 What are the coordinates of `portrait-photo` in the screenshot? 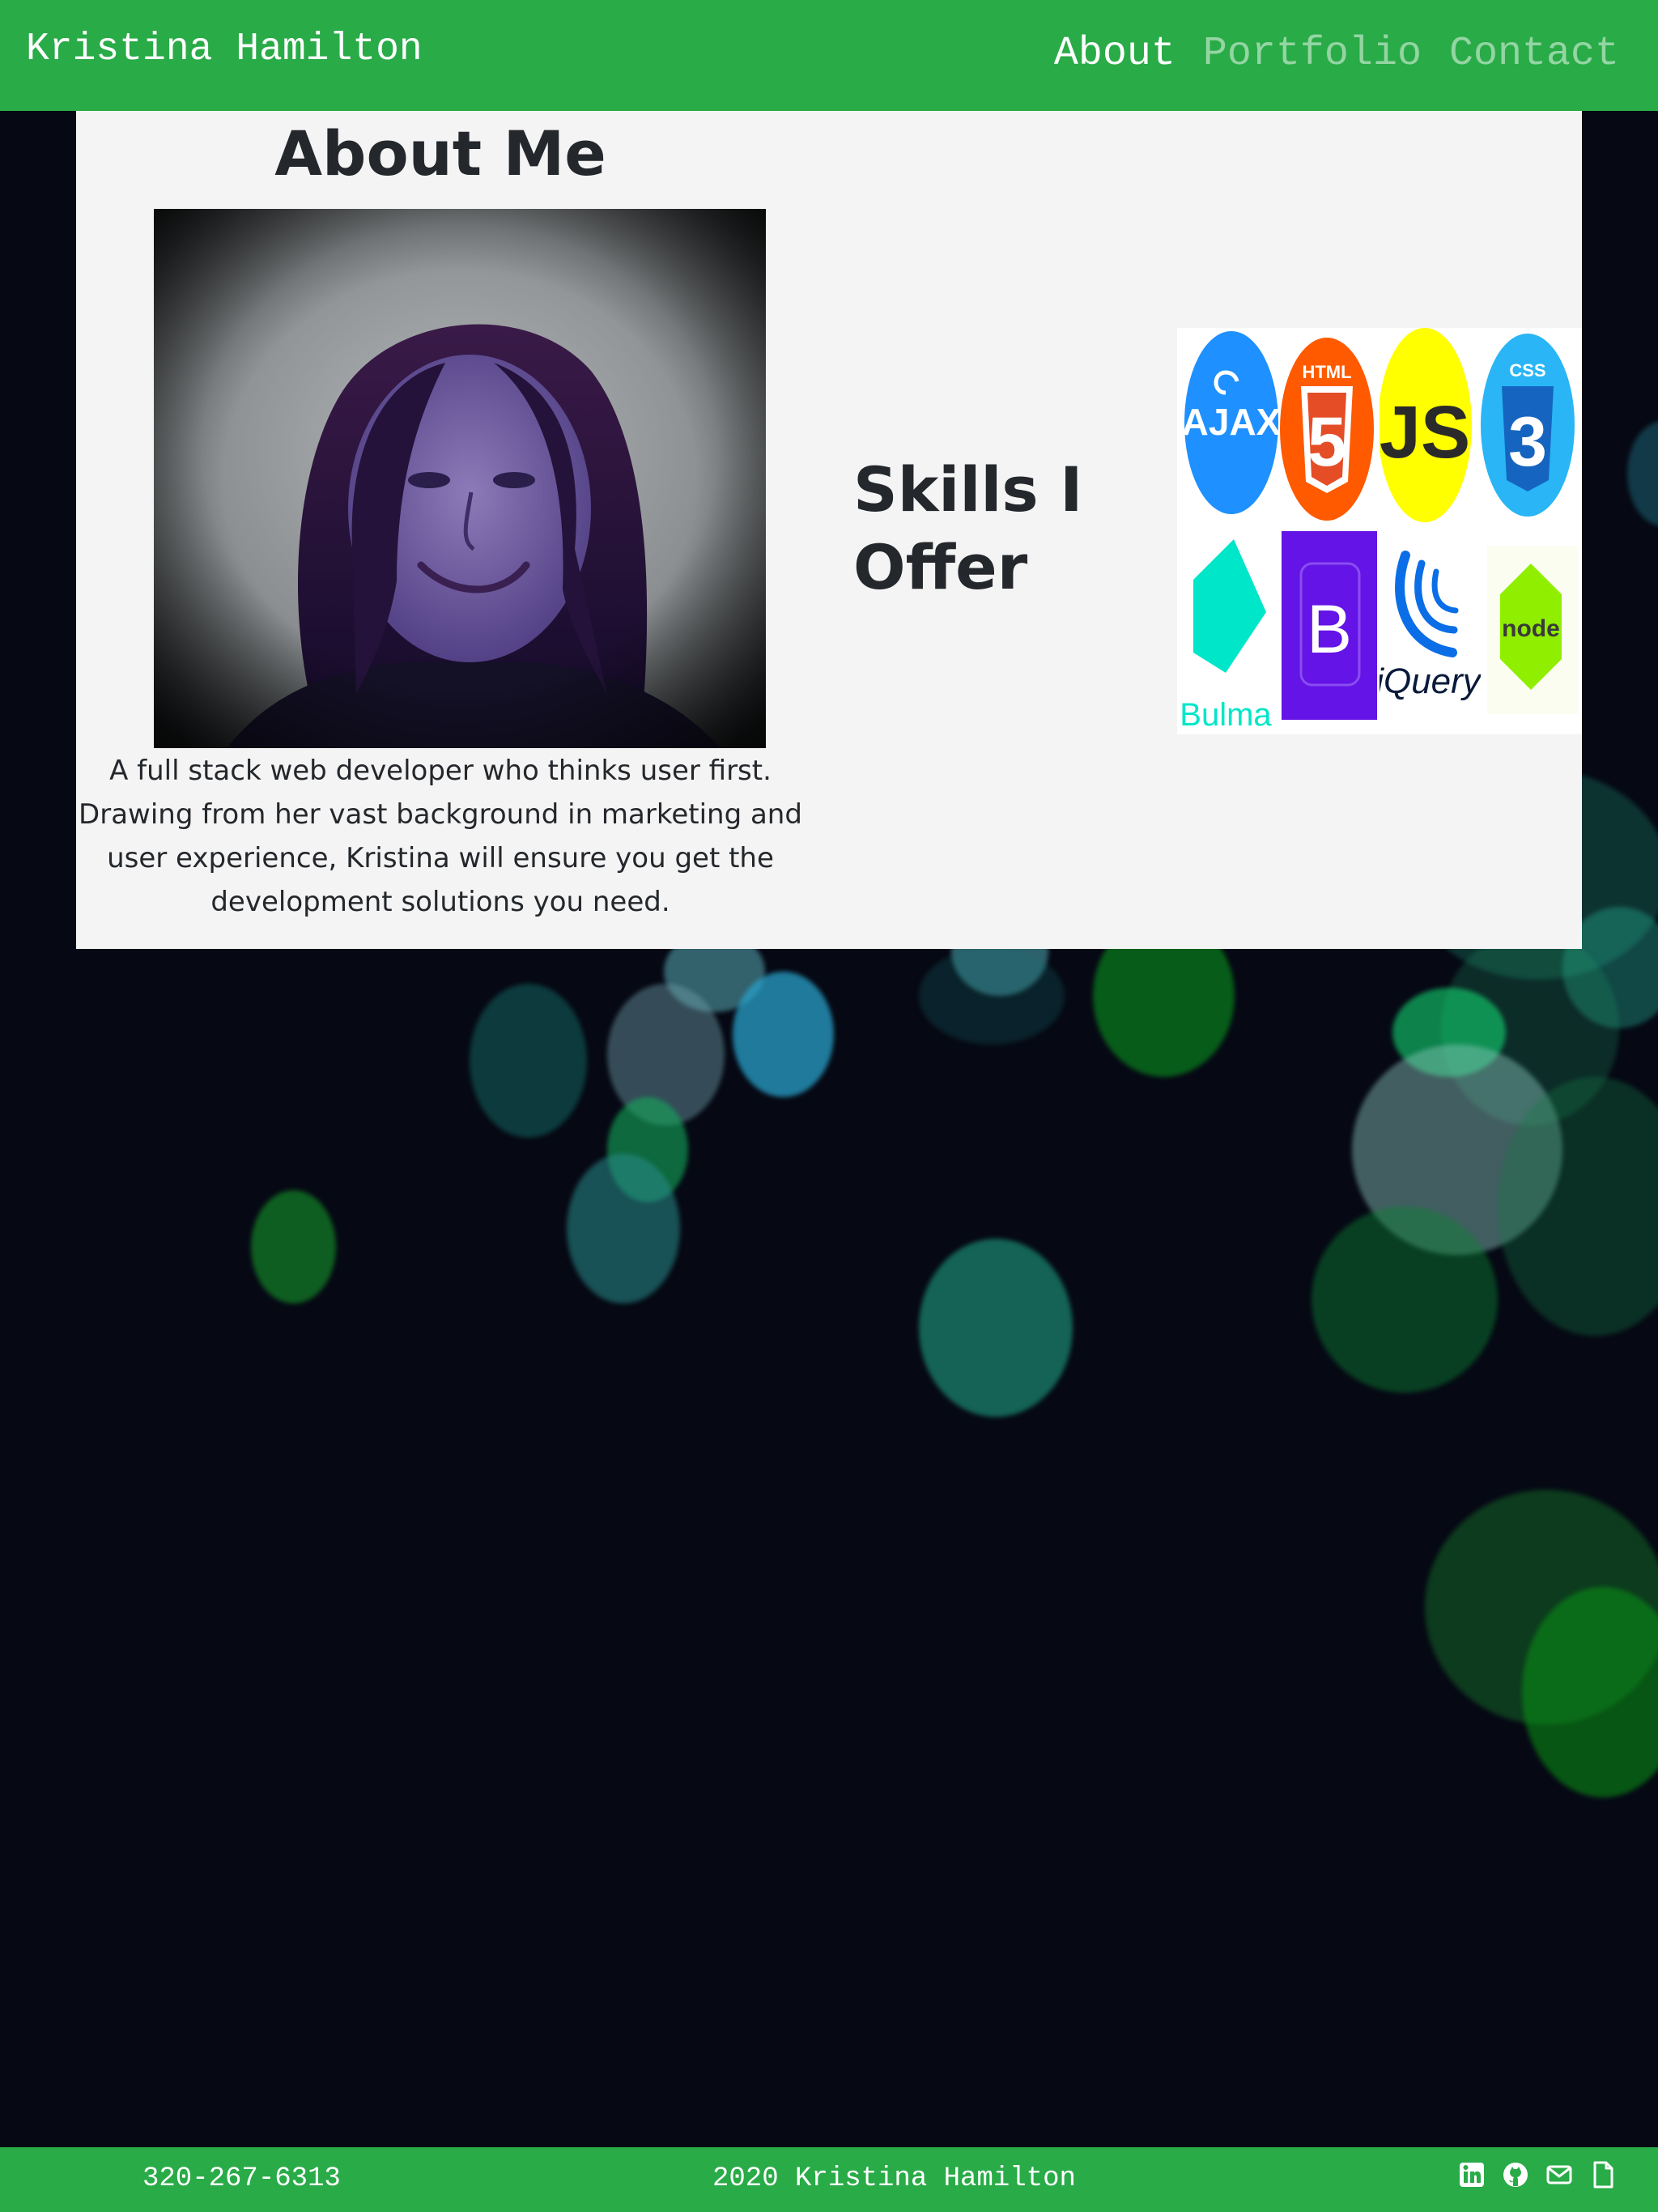 It's located at (460, 479).